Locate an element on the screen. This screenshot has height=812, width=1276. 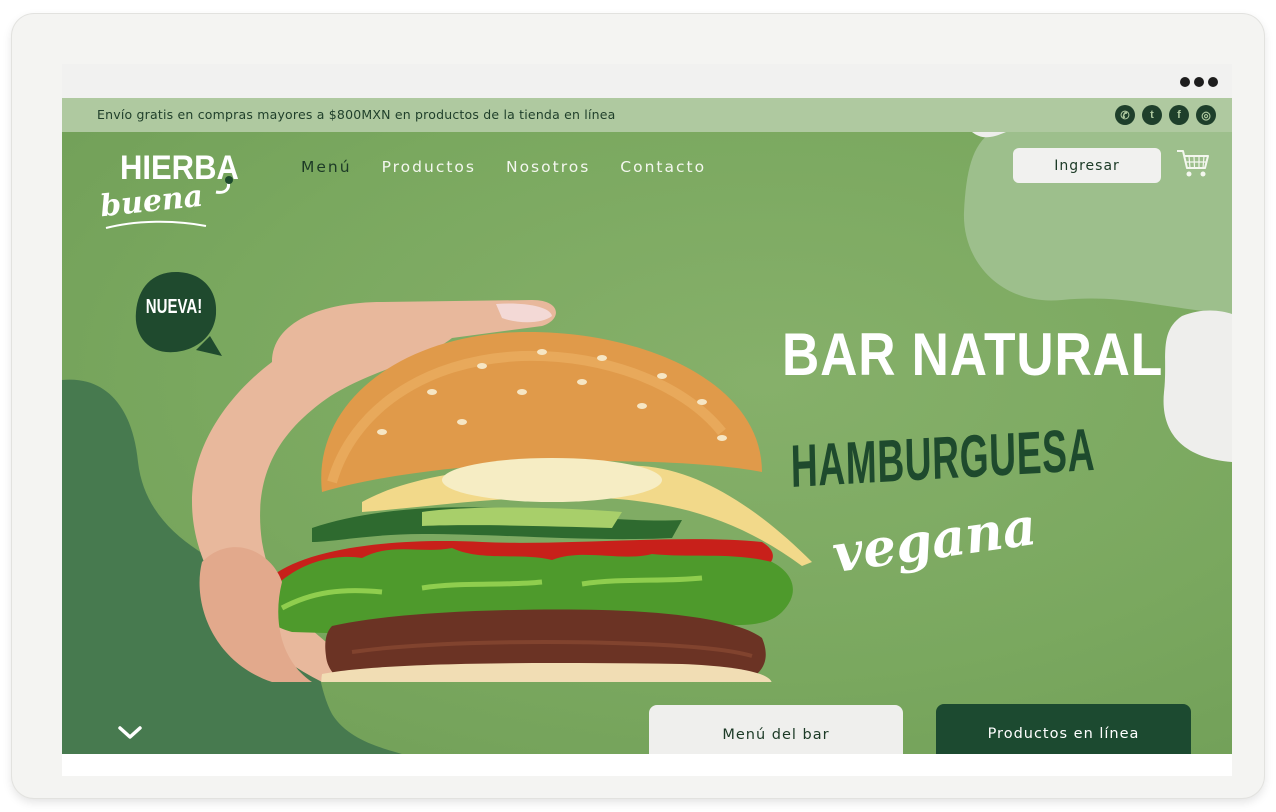
page-bottom-strip is located at coordinates (647, 765).